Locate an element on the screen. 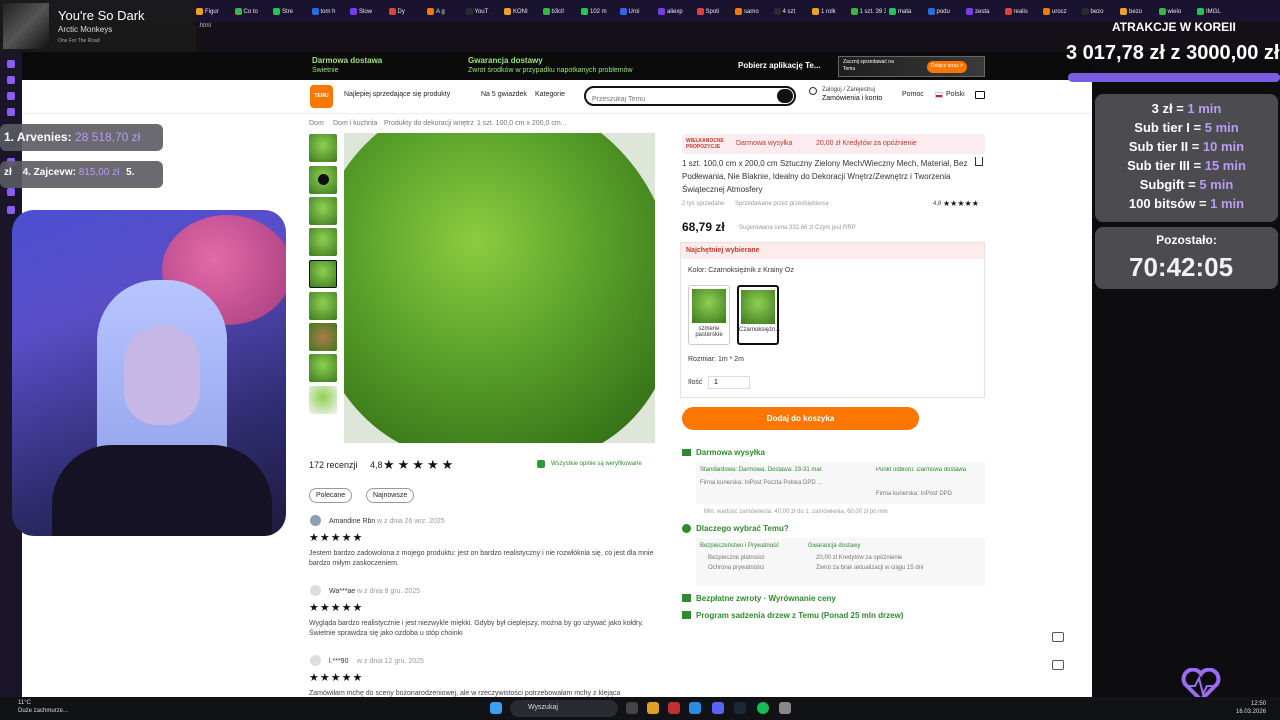 The image size is (1280, 720). tab-favicon-icon is located at coordinates (199, 11).